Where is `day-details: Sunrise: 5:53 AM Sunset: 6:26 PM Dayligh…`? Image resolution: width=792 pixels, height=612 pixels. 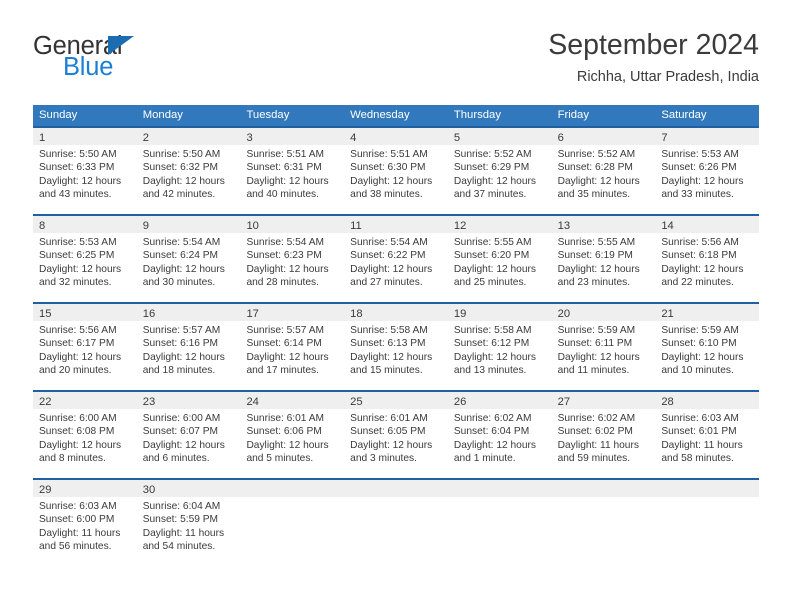 day-details: Sunrise: 5:53 AM Sunset: 6:26 PM Dayligh… is located at coordinates (707, 173).